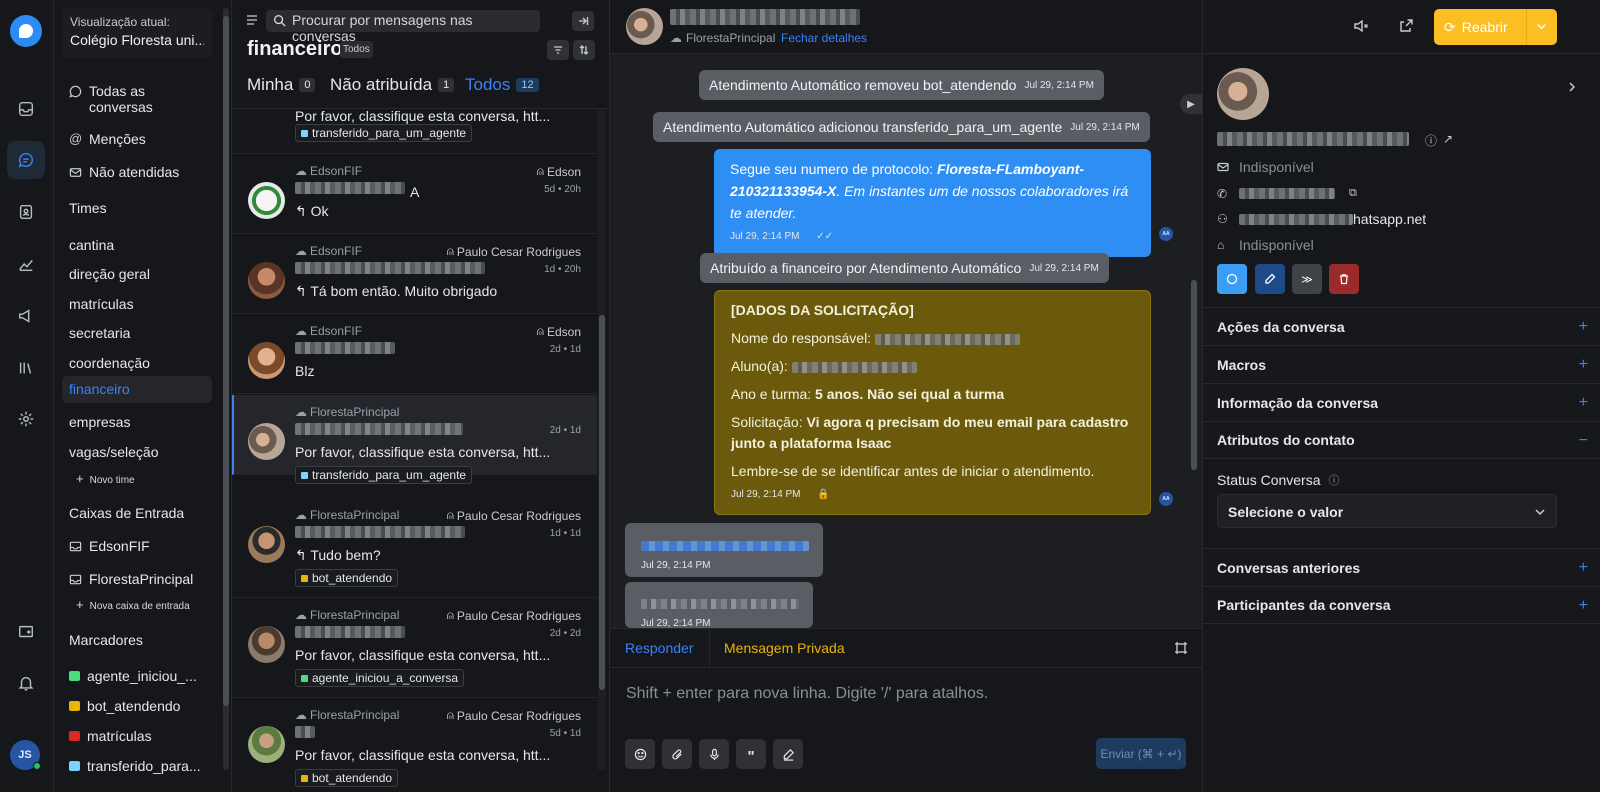 Image resolution: width=1600 pixels, height=792 pixels. I want to click on quote-button: ", so click(751, 754).